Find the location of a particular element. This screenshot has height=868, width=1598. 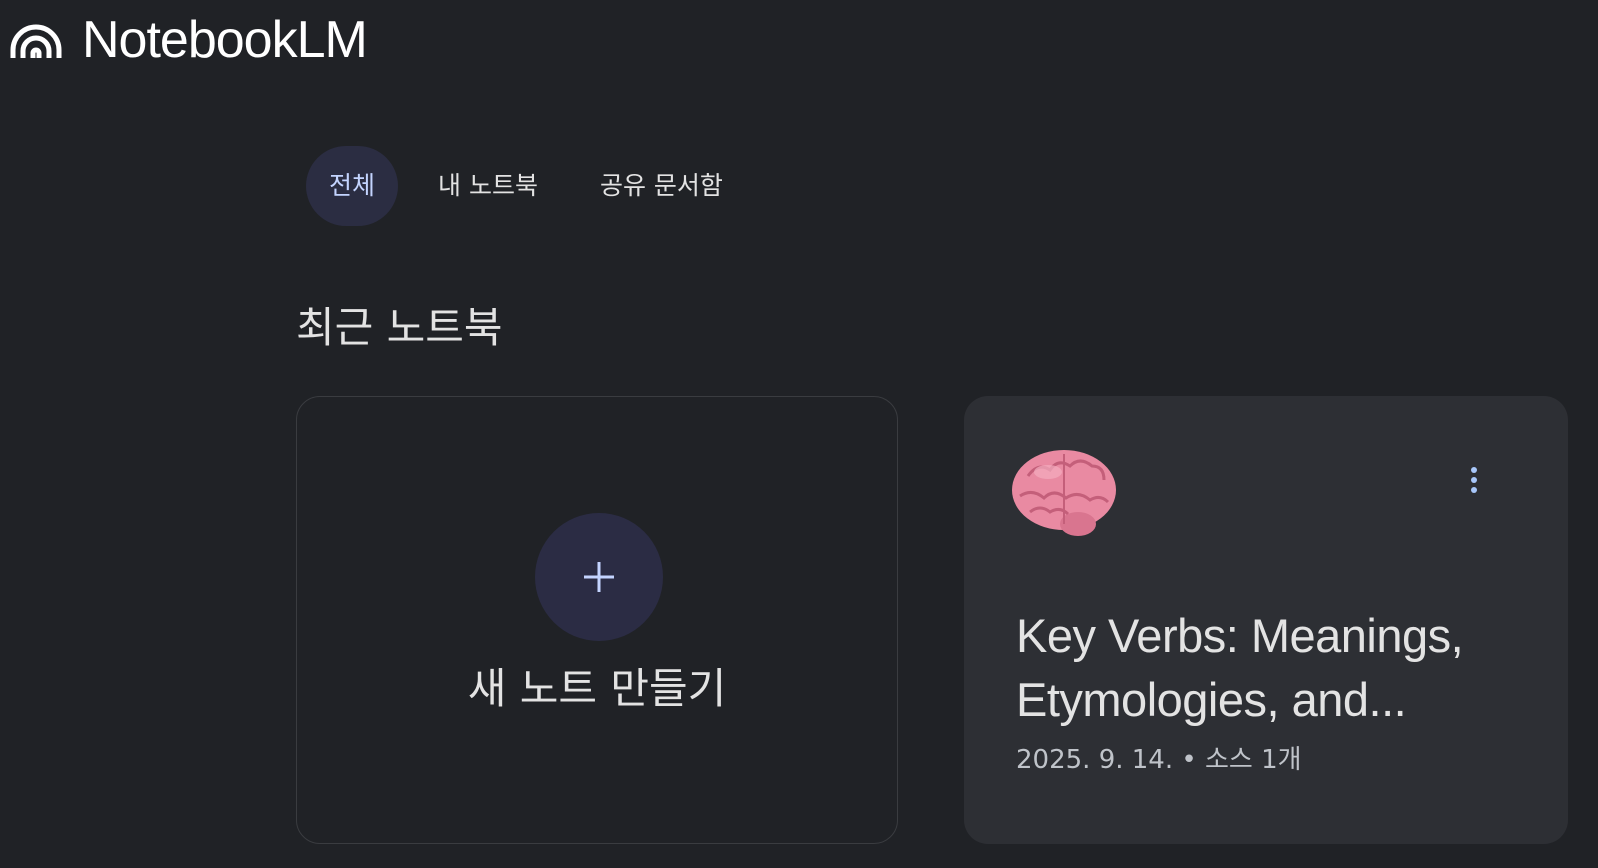

notebook-meta: 2025. 9. 14. • 소스 1개 is located at coordinates (1159, 760).